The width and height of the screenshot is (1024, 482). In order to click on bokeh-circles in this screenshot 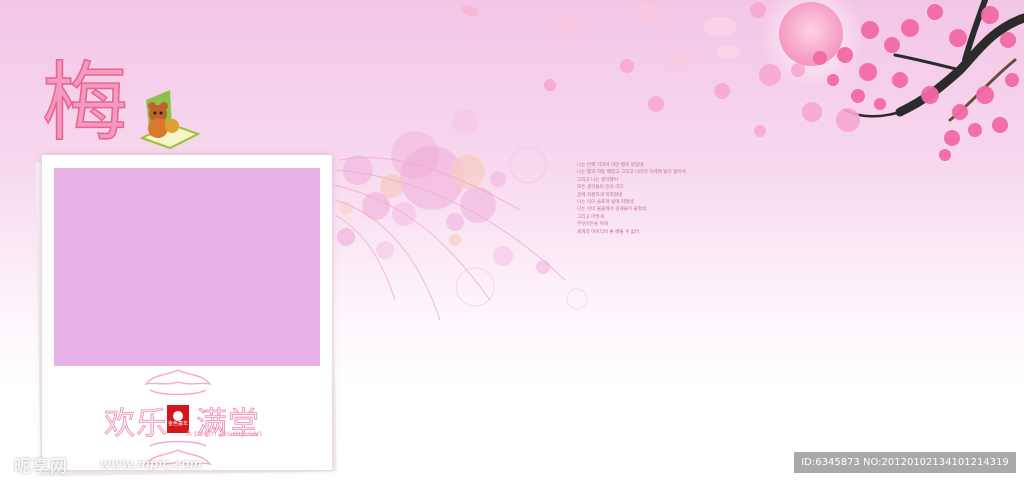, I will do `click(462, 209)`.